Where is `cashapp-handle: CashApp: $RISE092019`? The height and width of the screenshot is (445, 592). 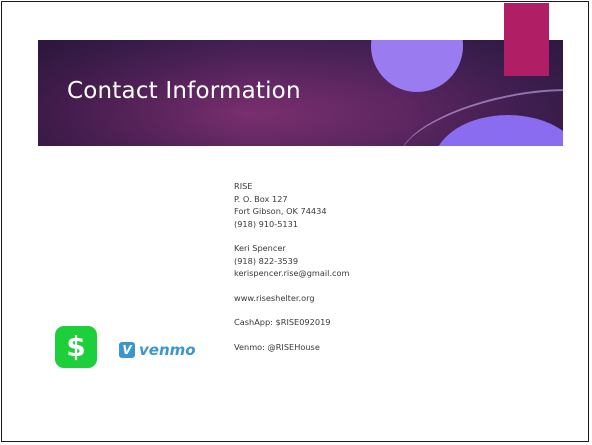 cashapp-handle: CashApp: $RISE092019 is located at coordinates (282, 322).